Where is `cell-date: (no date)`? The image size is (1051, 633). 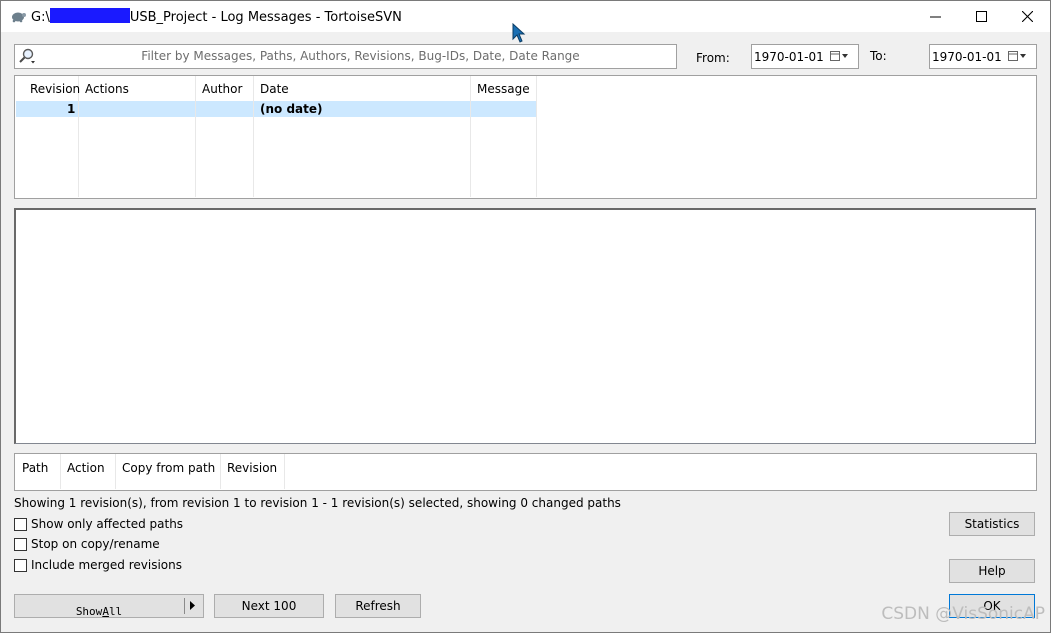
cell-date: (no date) is located at coordinates (291, 109).